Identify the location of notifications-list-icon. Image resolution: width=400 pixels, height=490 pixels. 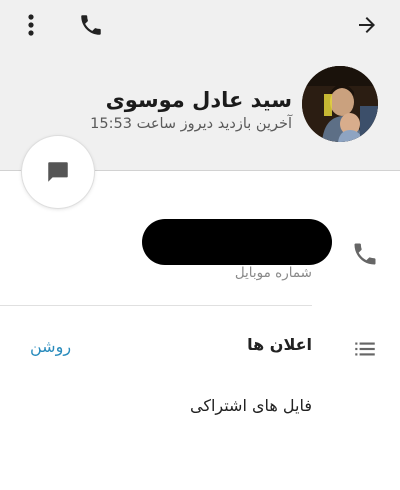
(365, 349).